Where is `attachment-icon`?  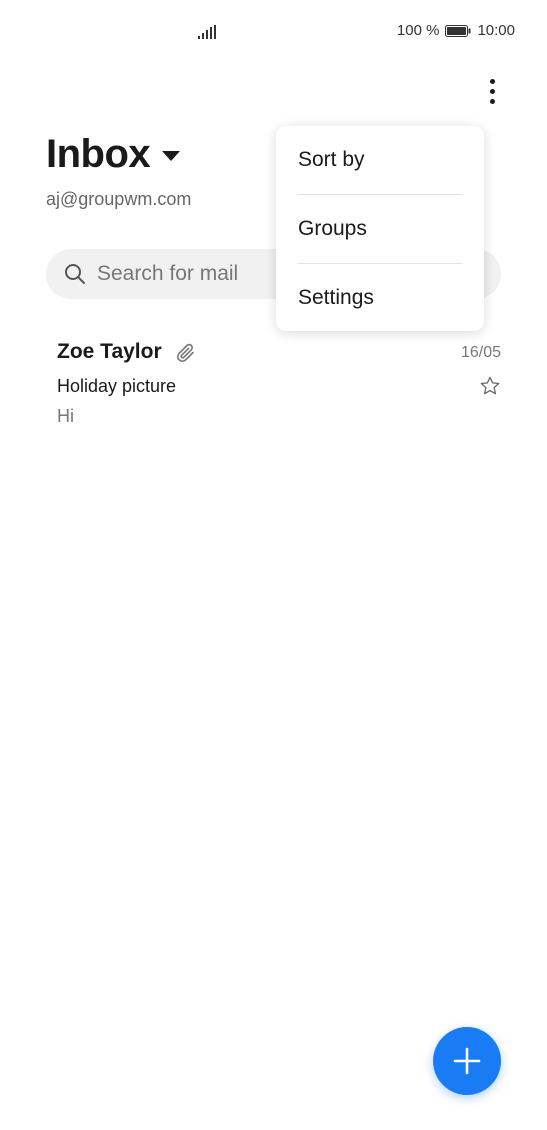 attachment-icon is located at coordinates (185, 353).